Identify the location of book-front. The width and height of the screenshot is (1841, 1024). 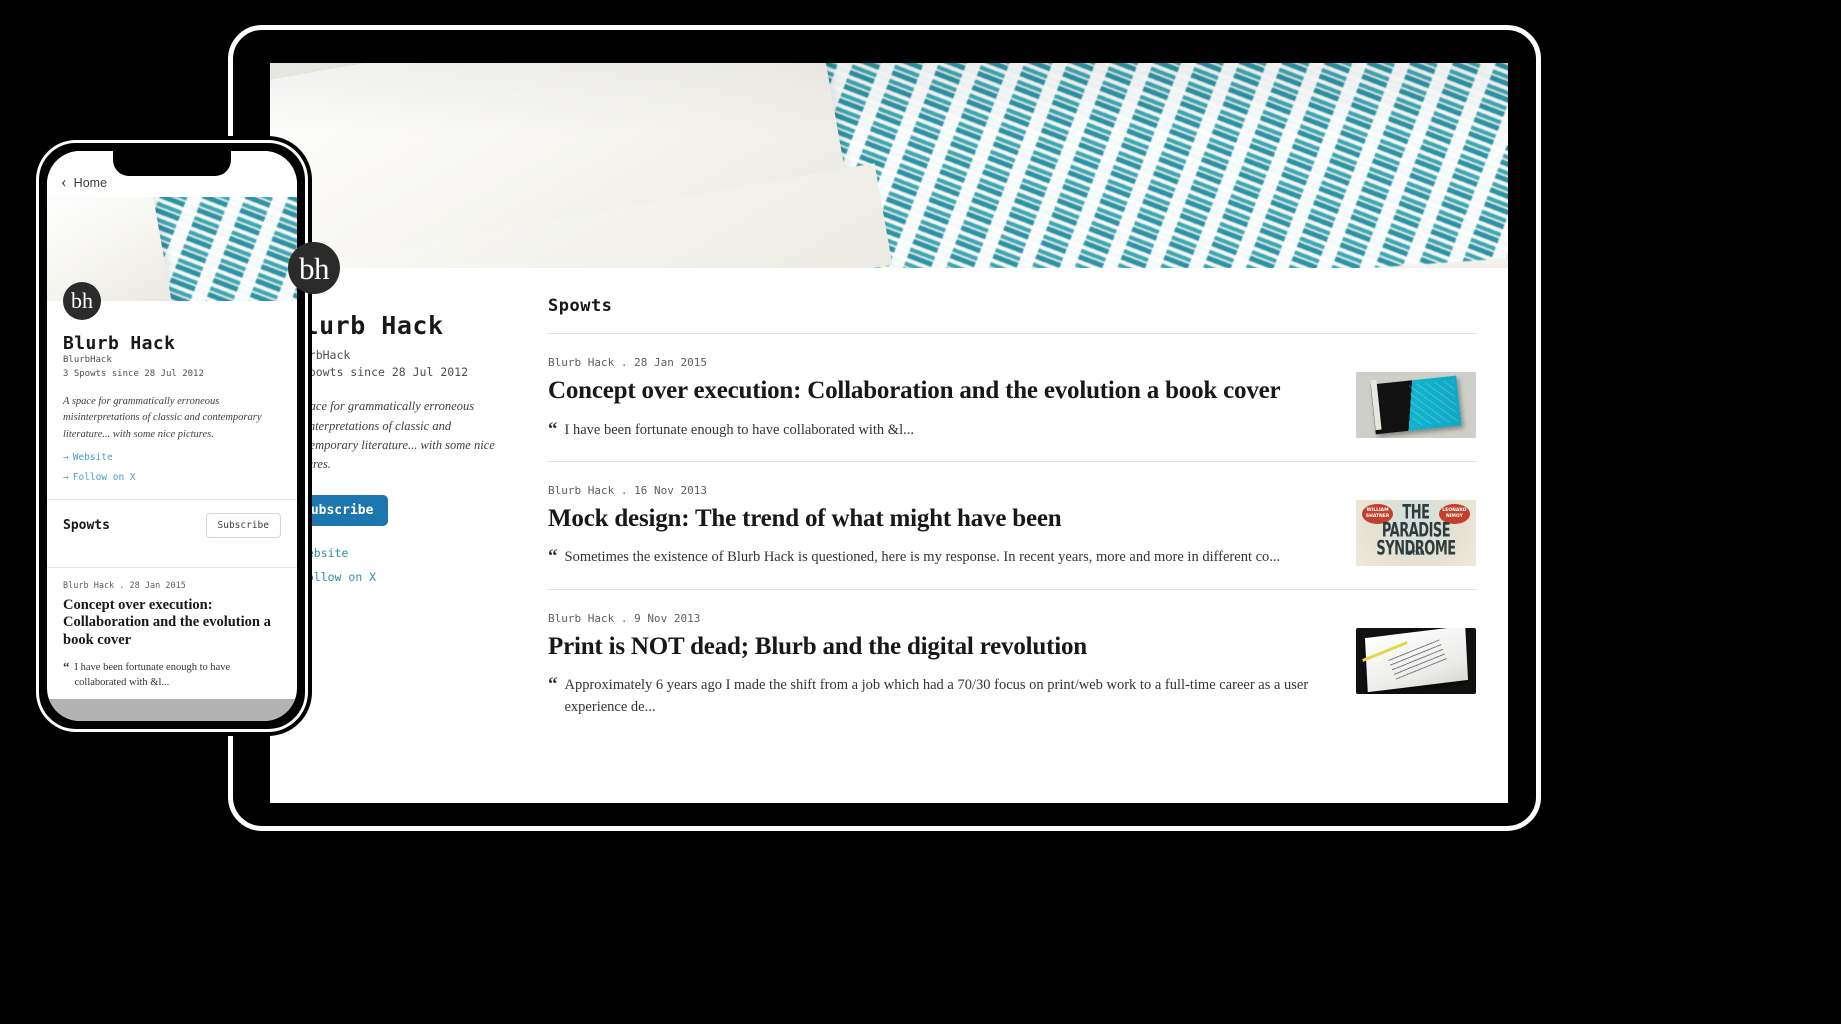
(1416, 405).